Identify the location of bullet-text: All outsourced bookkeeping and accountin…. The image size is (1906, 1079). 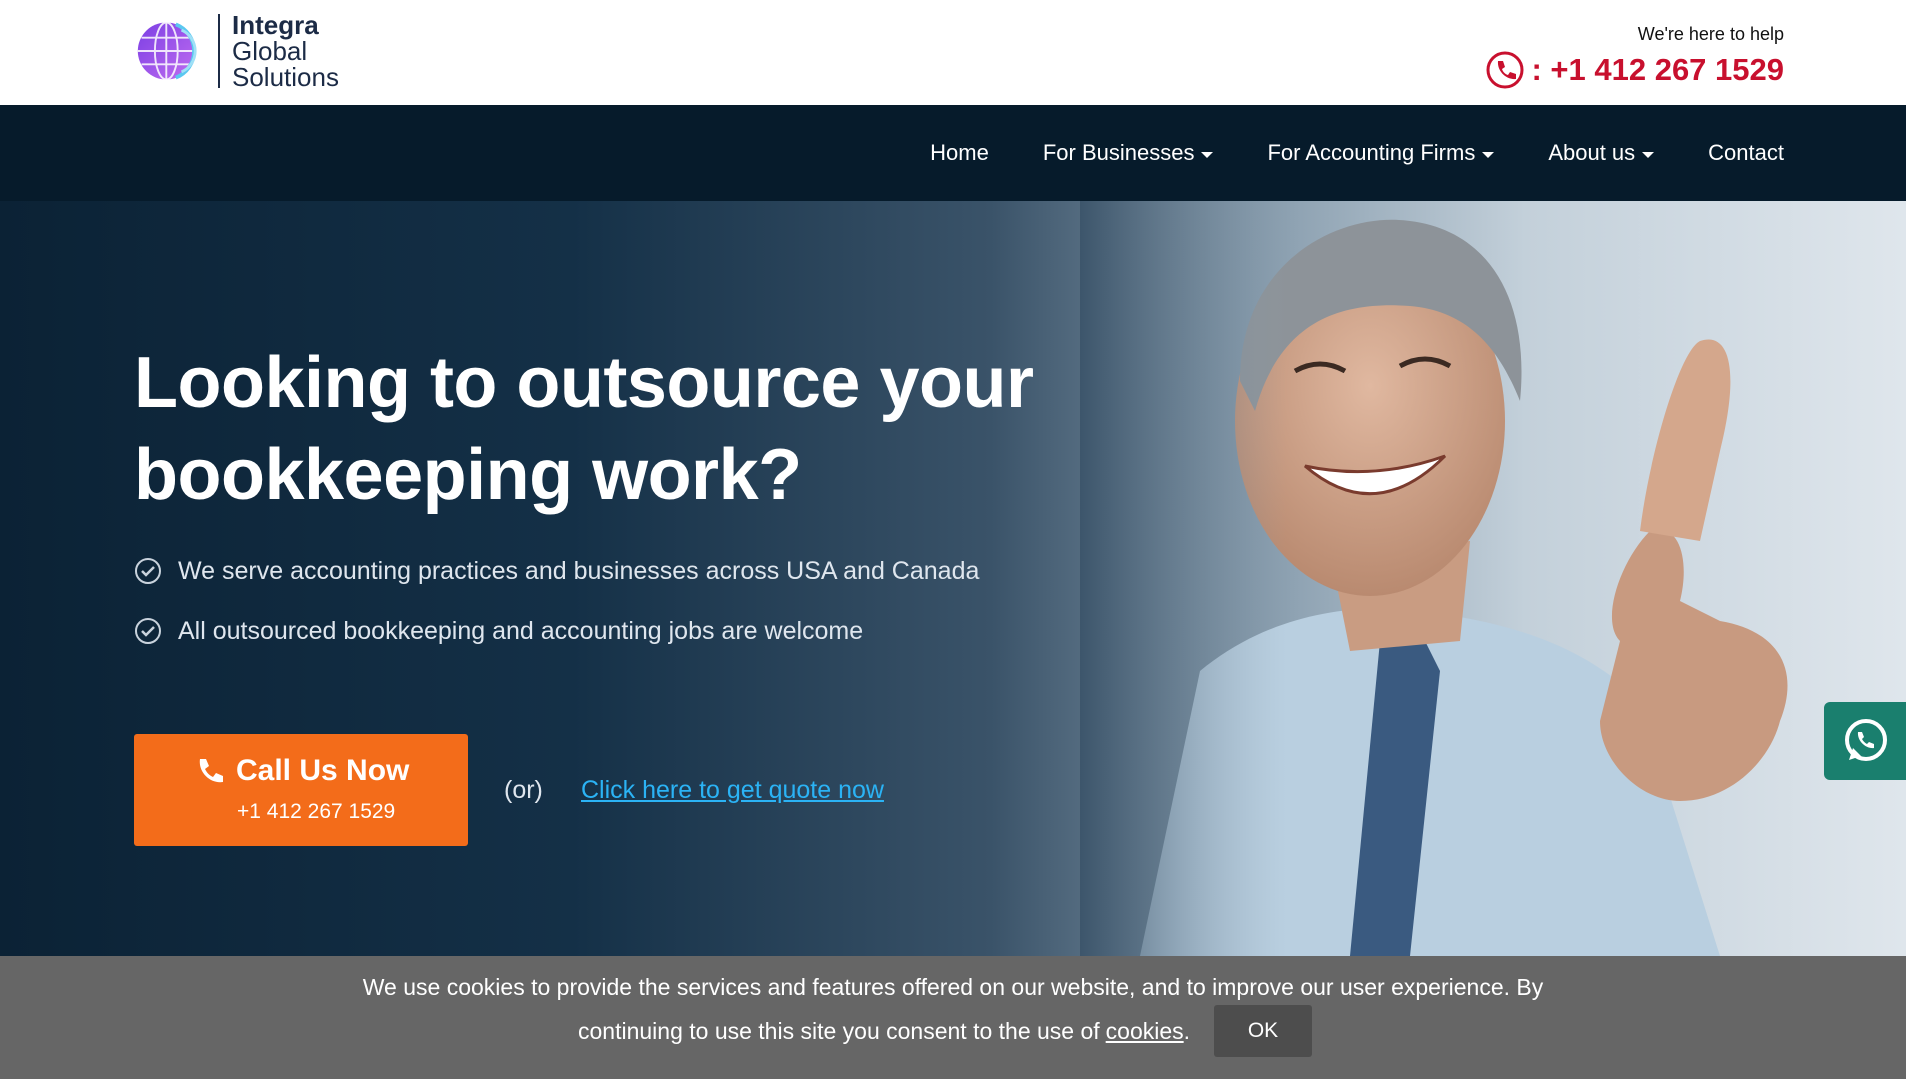
(521, 630).